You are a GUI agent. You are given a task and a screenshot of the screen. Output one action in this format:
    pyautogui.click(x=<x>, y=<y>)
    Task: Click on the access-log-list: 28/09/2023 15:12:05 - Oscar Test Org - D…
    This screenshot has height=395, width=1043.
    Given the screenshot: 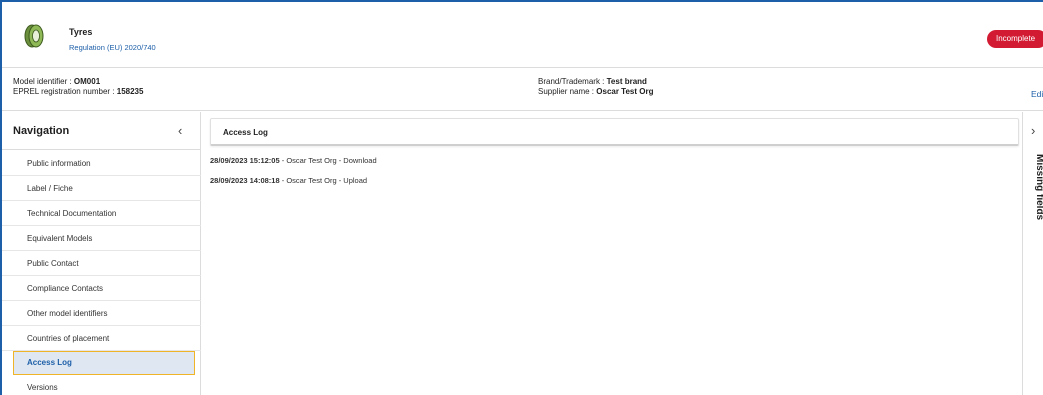 What is the action you would take?
    pyautogui.click(x=293, y=176)
    